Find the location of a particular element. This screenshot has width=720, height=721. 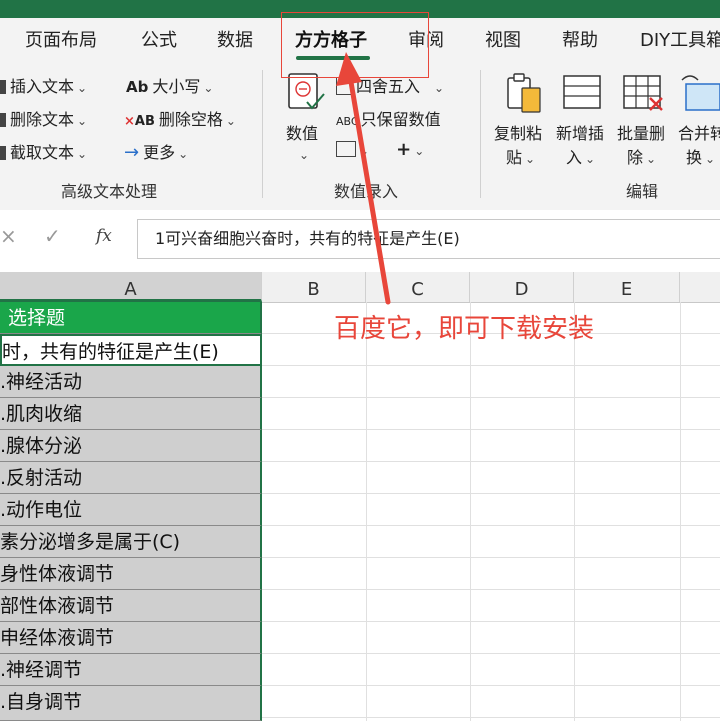

insert-new-button is located at coordinates (582, 96).